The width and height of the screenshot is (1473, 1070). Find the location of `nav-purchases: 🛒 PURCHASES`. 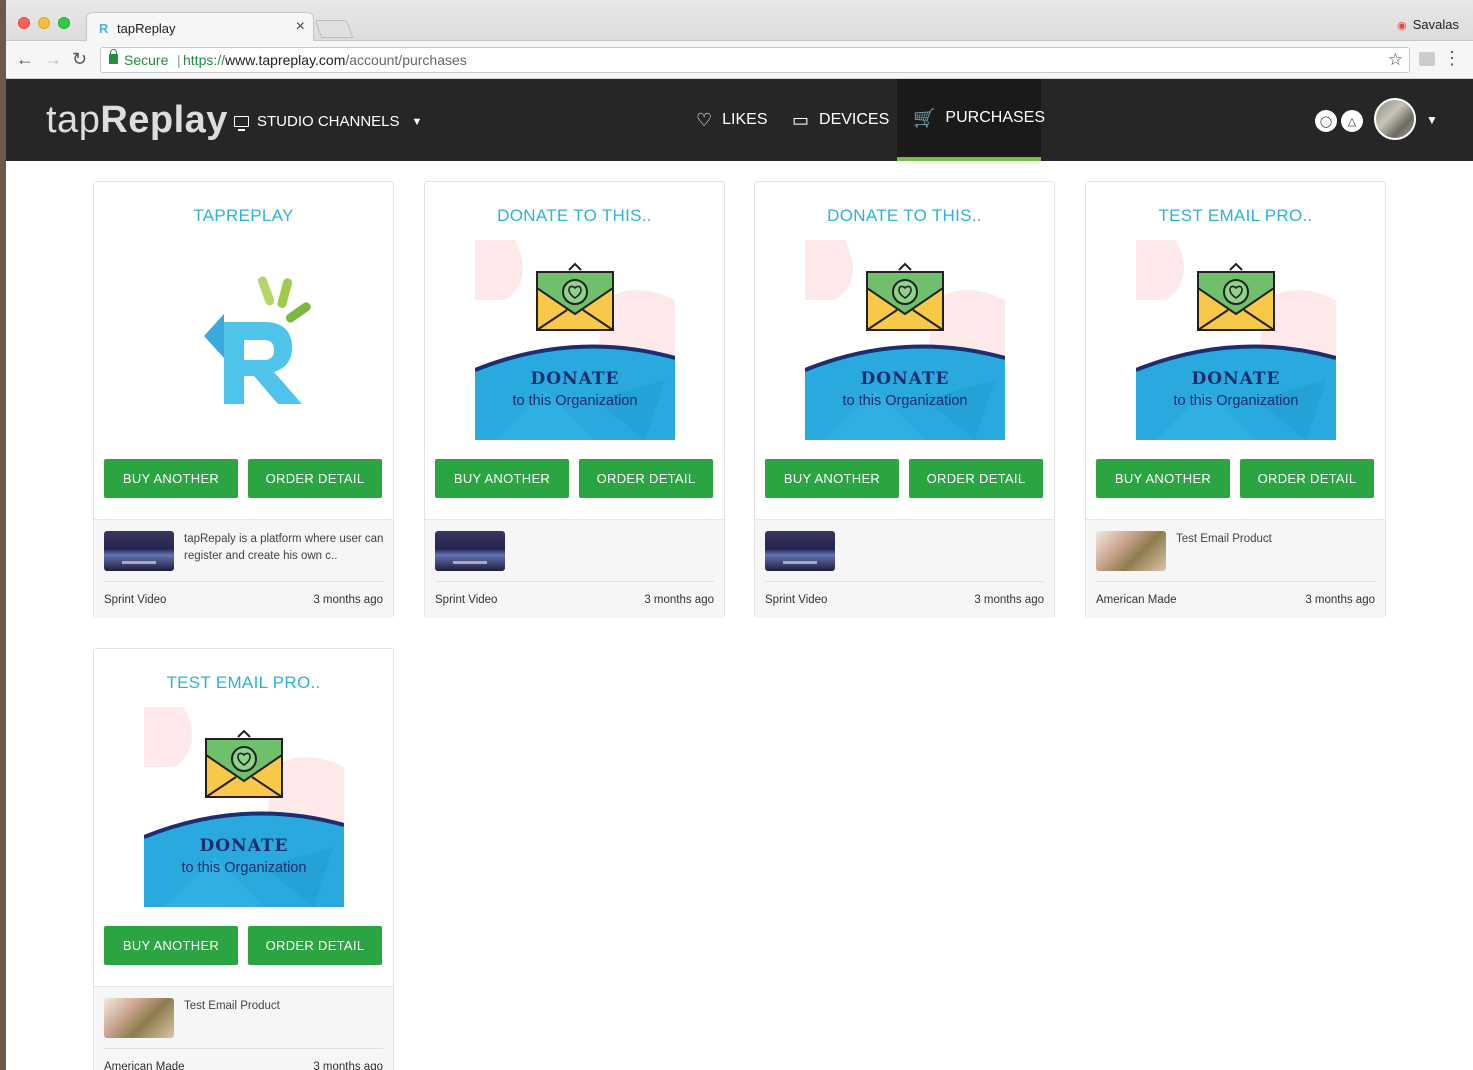

nav-purchases: 🛒 PURCHASES is located at coordinates (971, 120).